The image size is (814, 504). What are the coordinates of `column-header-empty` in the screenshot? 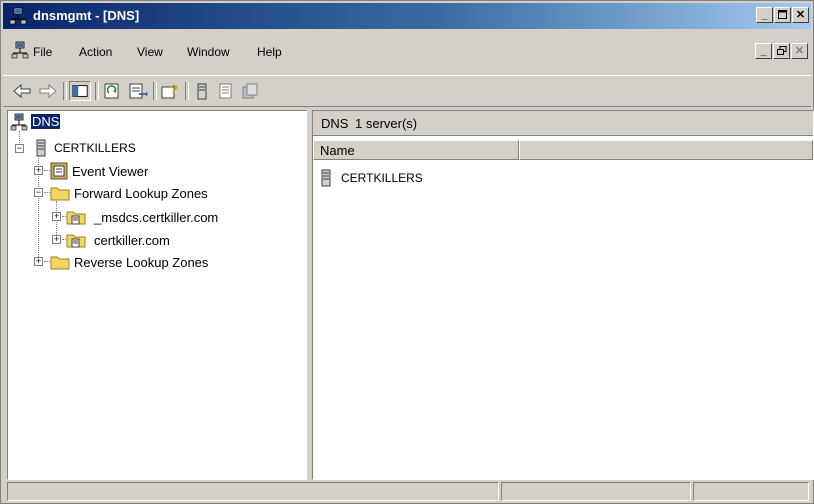 It's located at (666, 150).